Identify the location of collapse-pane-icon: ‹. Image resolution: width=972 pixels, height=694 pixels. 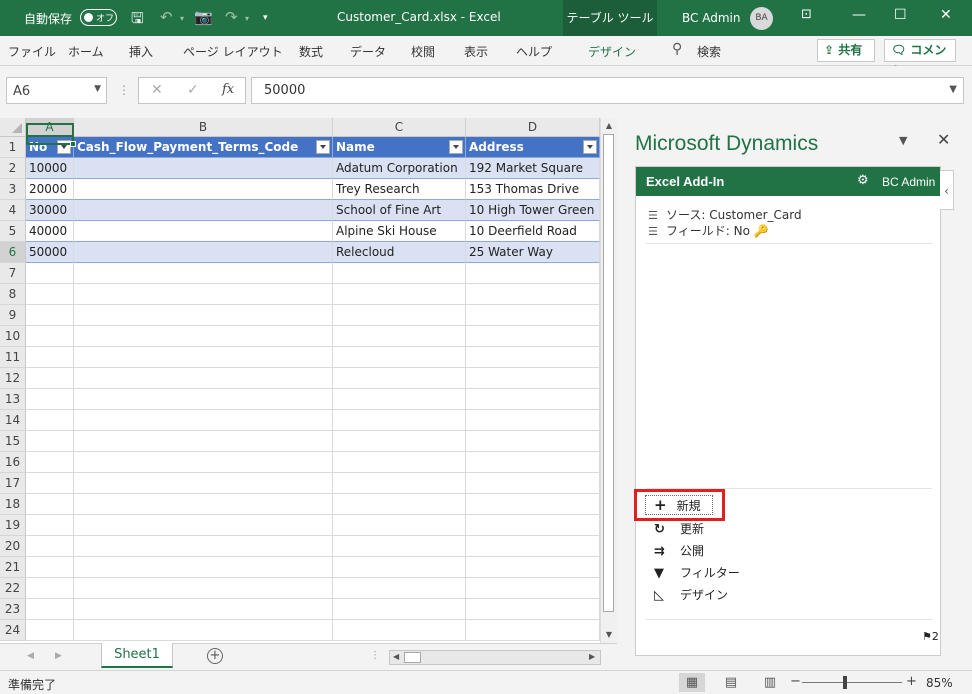
(947, 190).